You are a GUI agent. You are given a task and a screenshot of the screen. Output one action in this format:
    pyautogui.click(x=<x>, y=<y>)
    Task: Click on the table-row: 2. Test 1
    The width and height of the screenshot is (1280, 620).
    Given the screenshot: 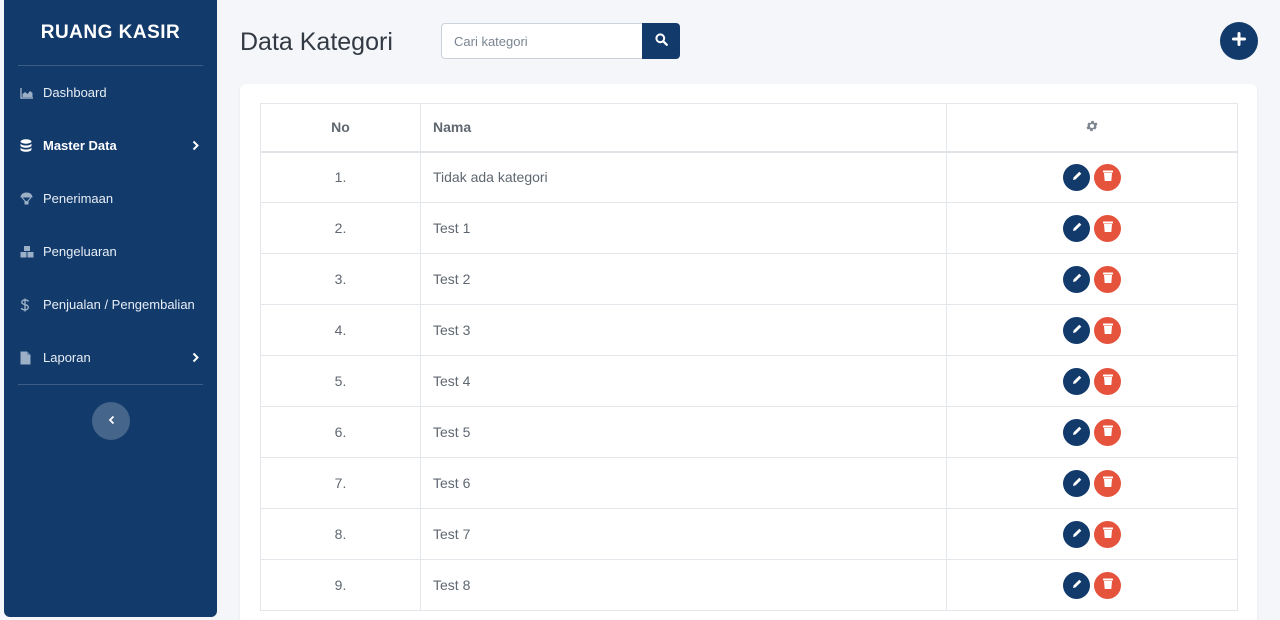 What is the action you would take?
    pyautogui.click(x=749, y=228)
    